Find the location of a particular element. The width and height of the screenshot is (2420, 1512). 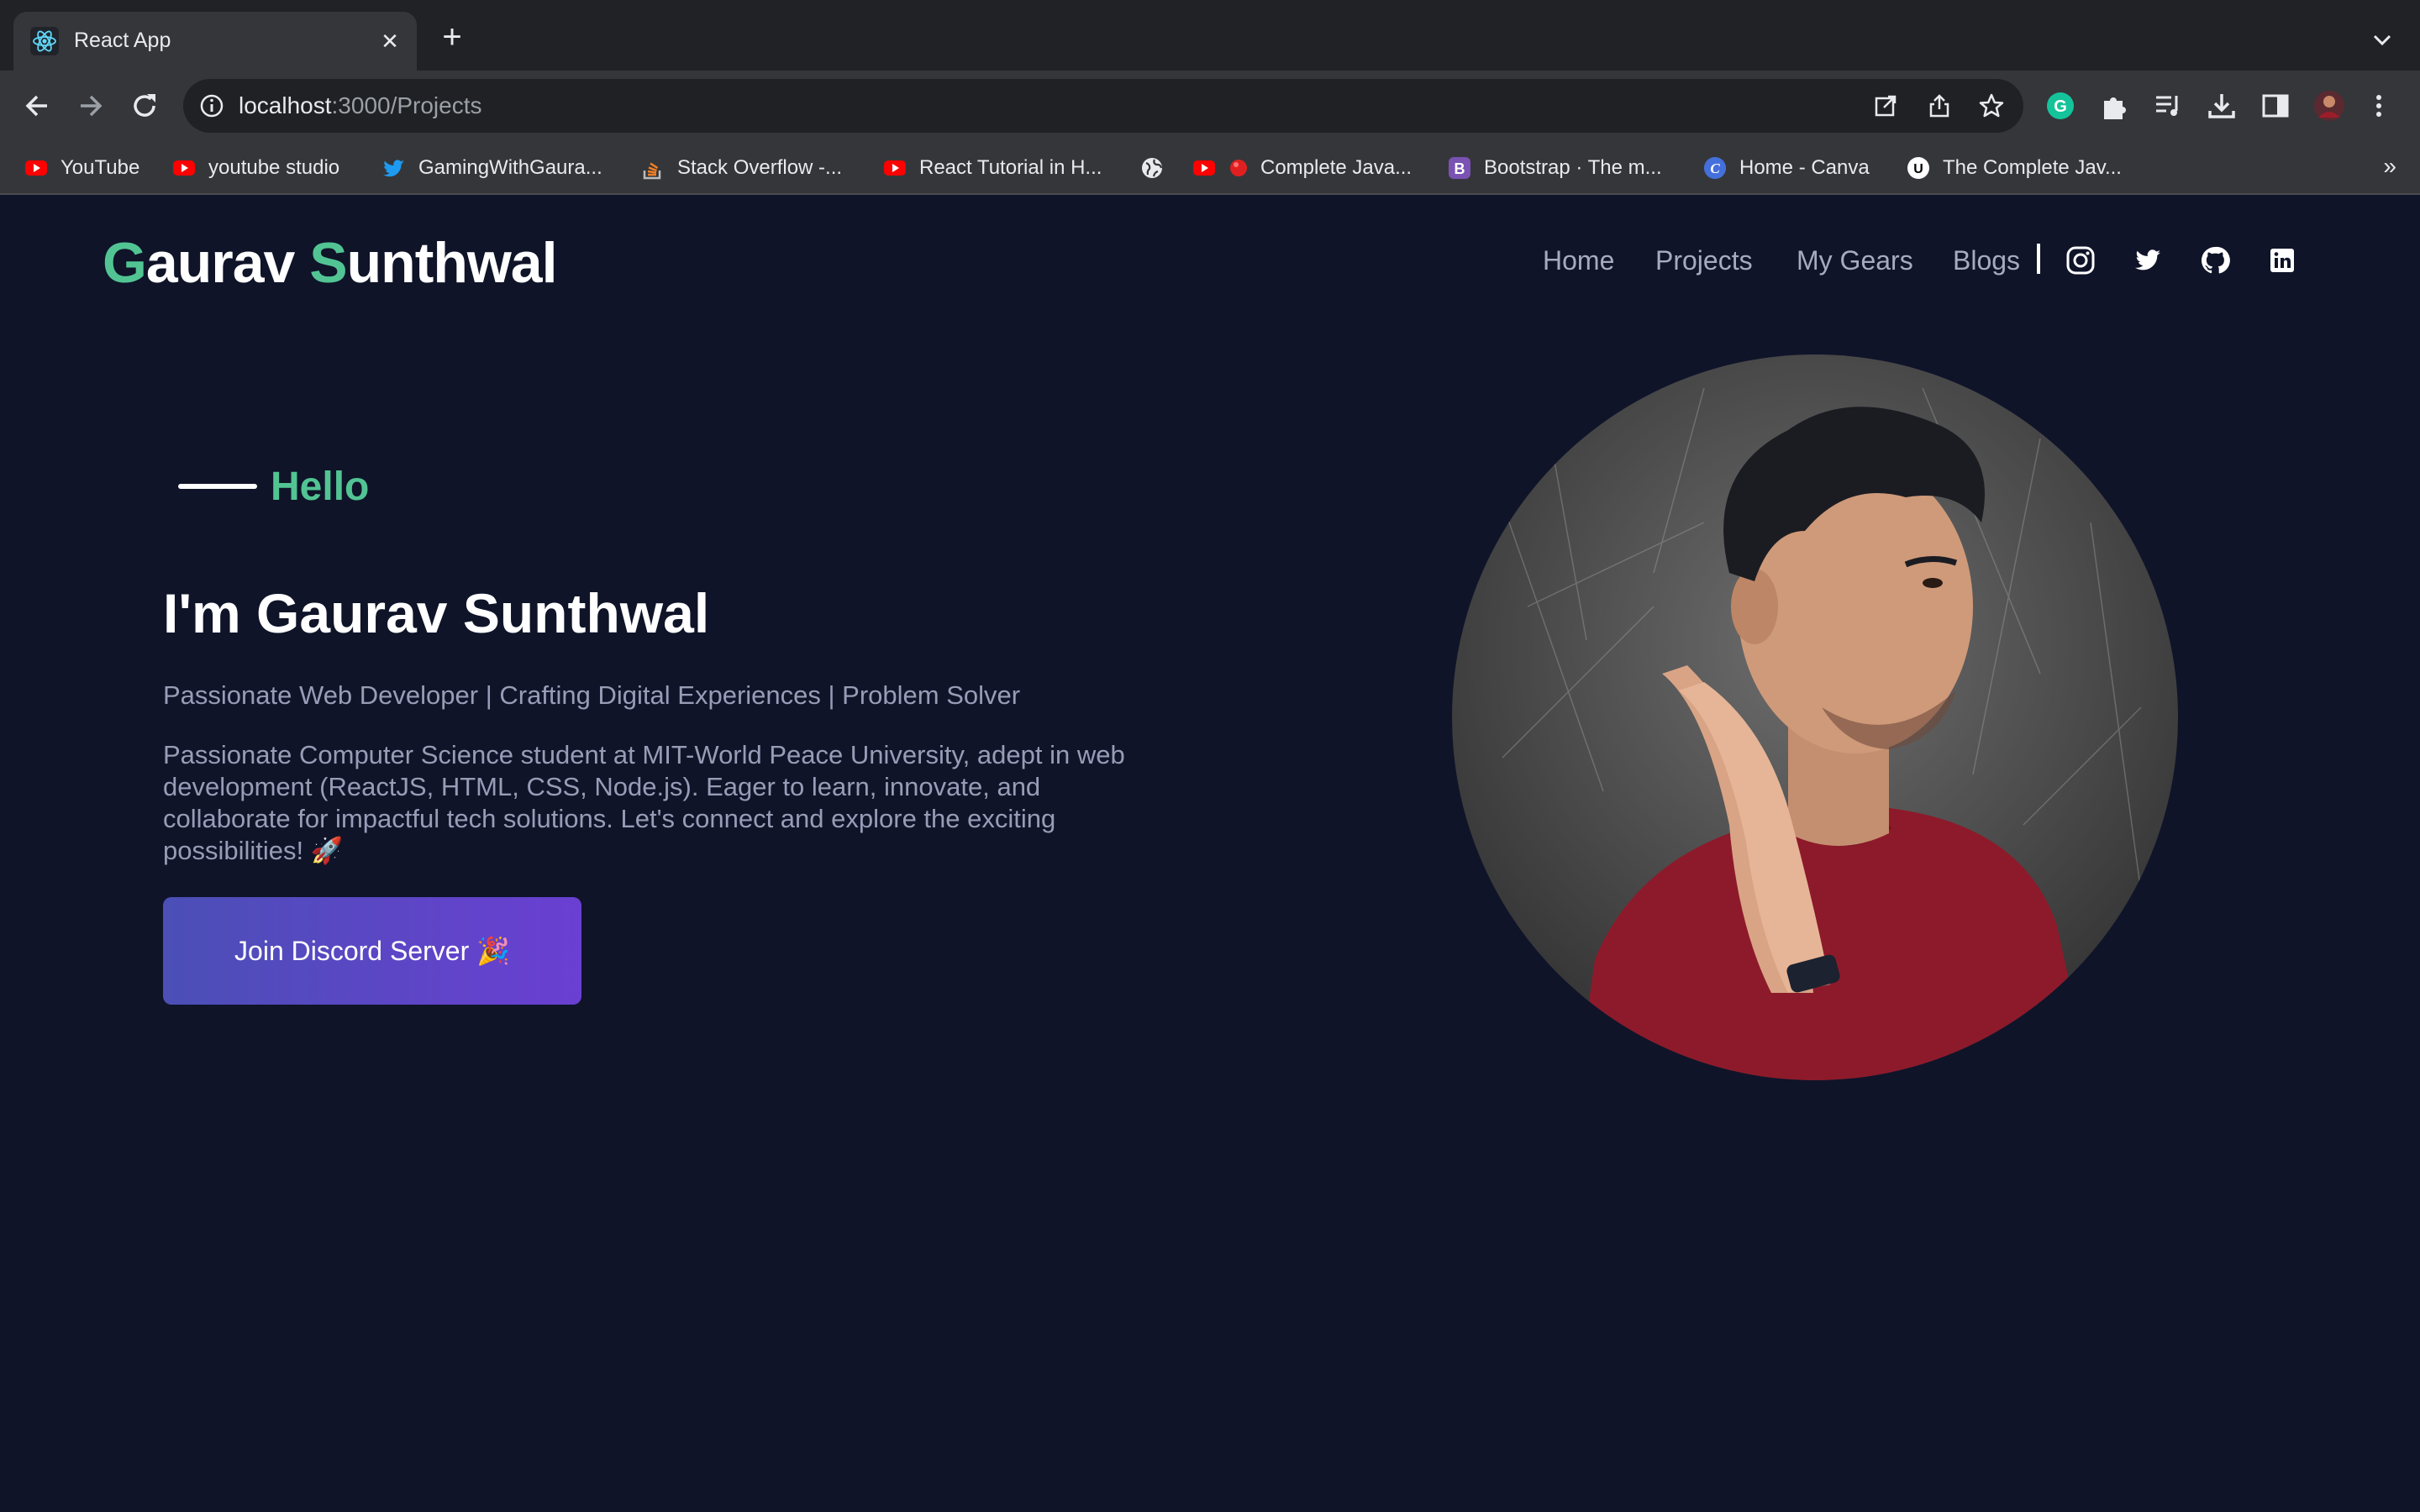

url-host: localhost is located at coordinates (285, 105).